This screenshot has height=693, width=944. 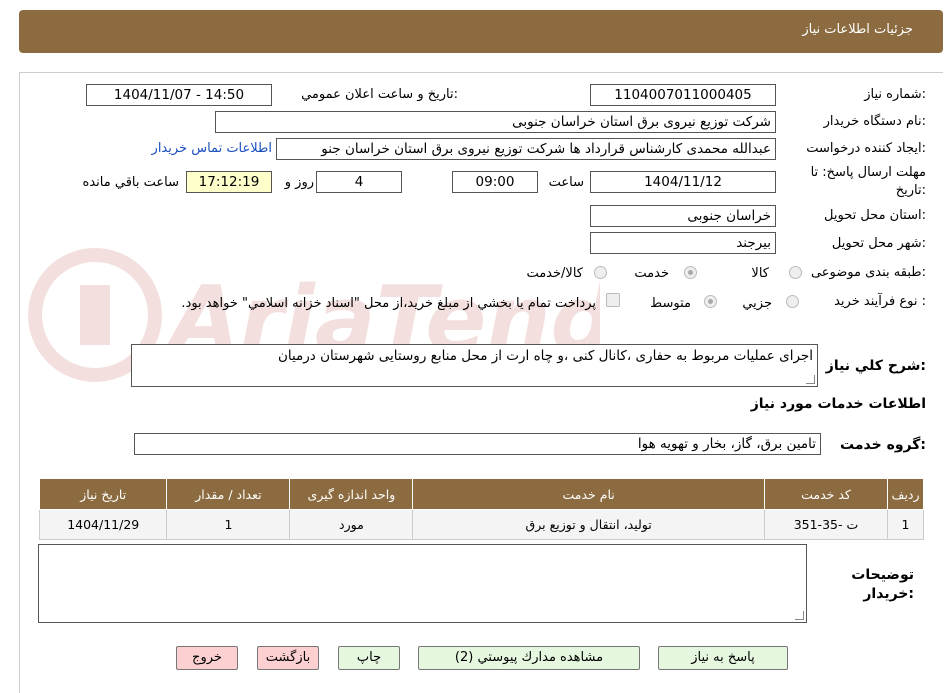 I want to click on col-code: كد خدمت, so click(x=826, y=494).